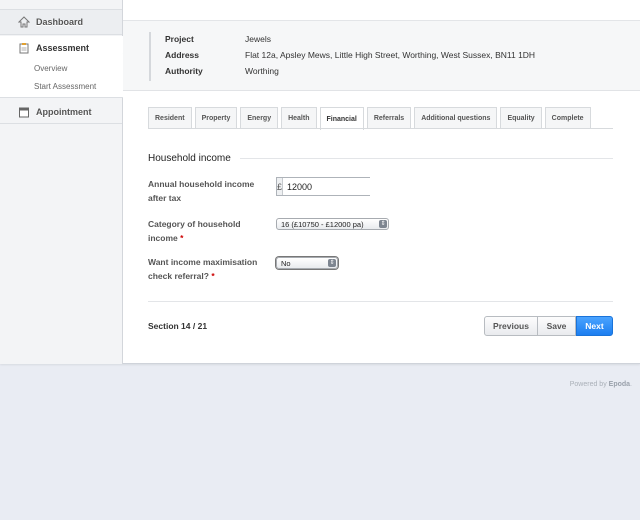 Image resolution: width=640 pixels, height=520 pixels. Describe the element at coordinates (594, 326) in the screenshot. I see `next-button: Next` at that location.